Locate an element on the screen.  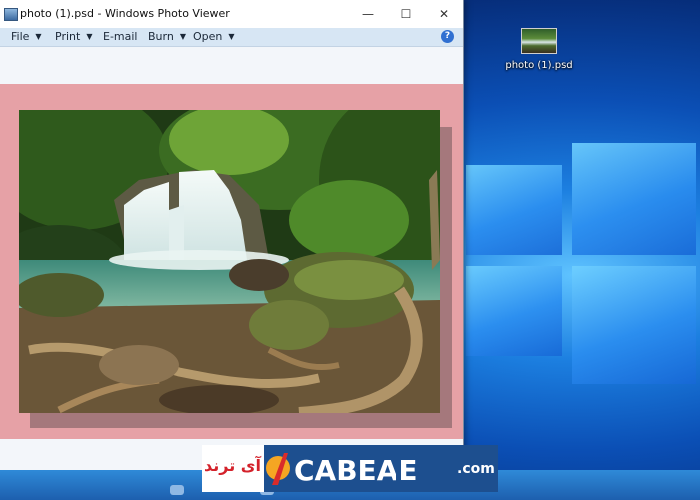
viewer-top-strip is located at coordinates (231, 65).